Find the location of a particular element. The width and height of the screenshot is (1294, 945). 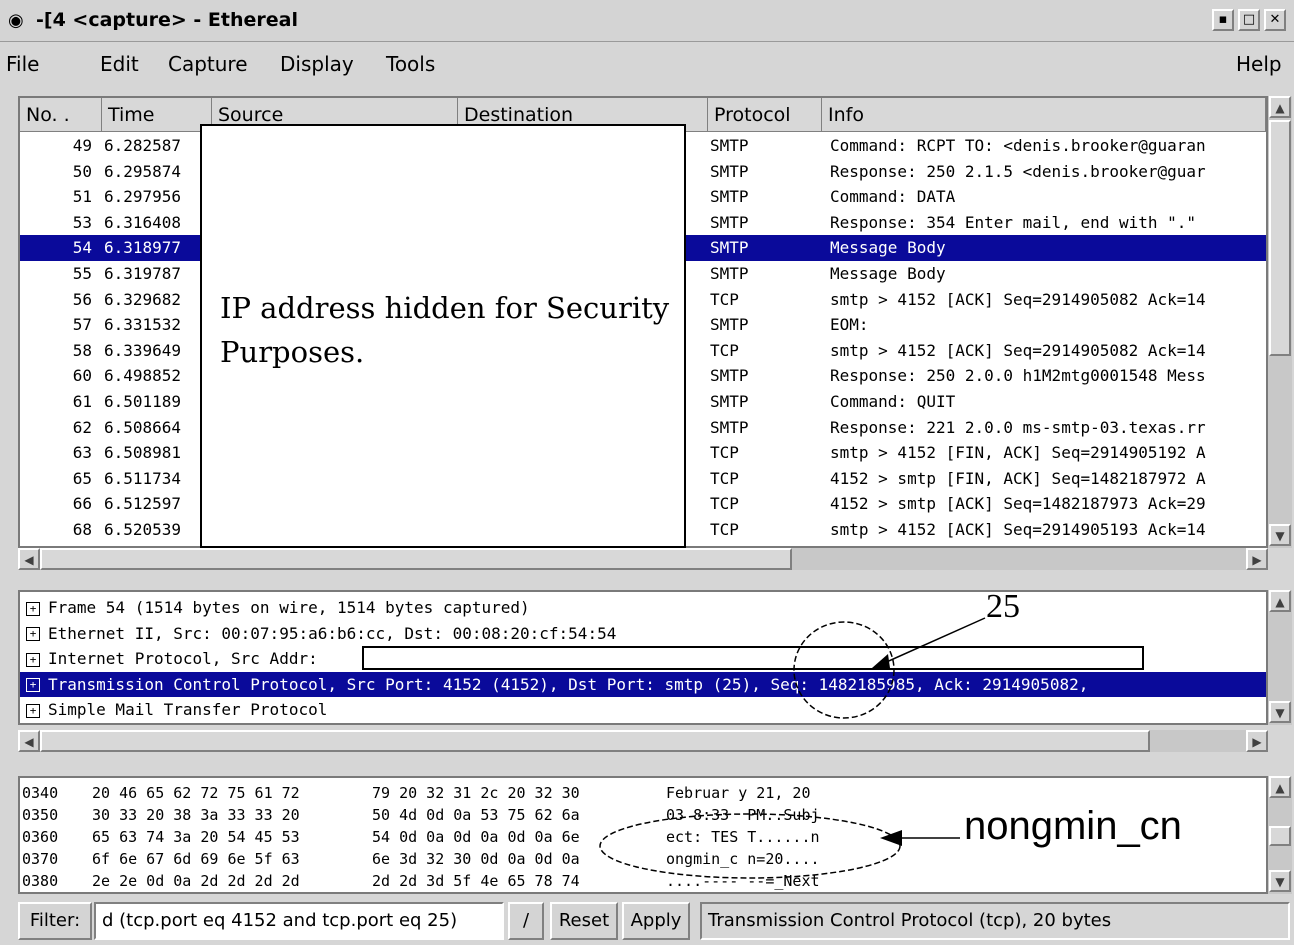

hex-bytes-group-2: 50 4d 0d 0a 53 75 62 6a is located at coordinates (476, 815).